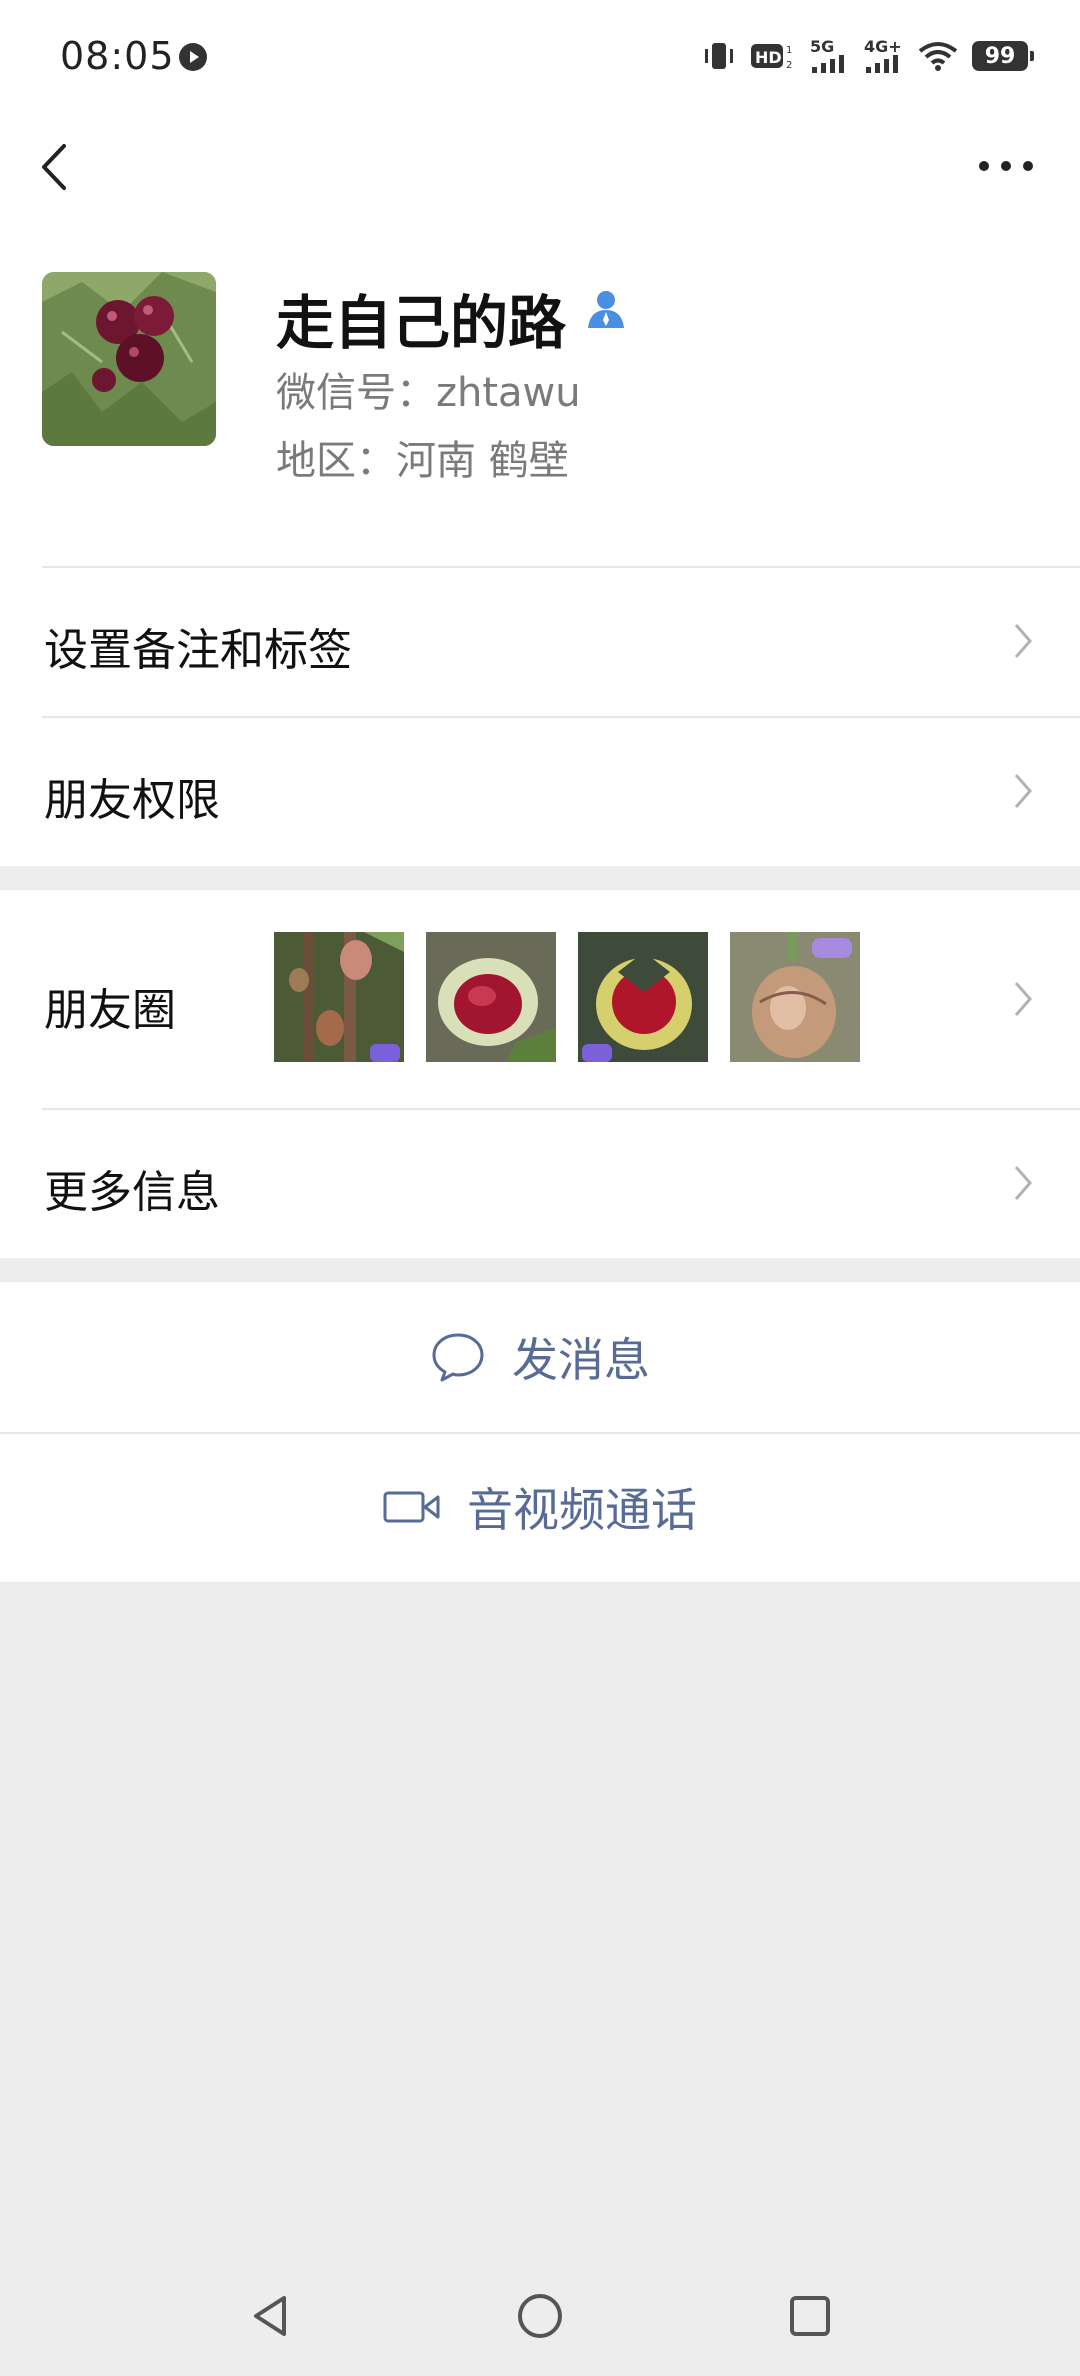 Image resolution: width=1080 pixels, height=2376 pixels. I want to click on row-more-info-label: 更多信息, so click(132, 1192).